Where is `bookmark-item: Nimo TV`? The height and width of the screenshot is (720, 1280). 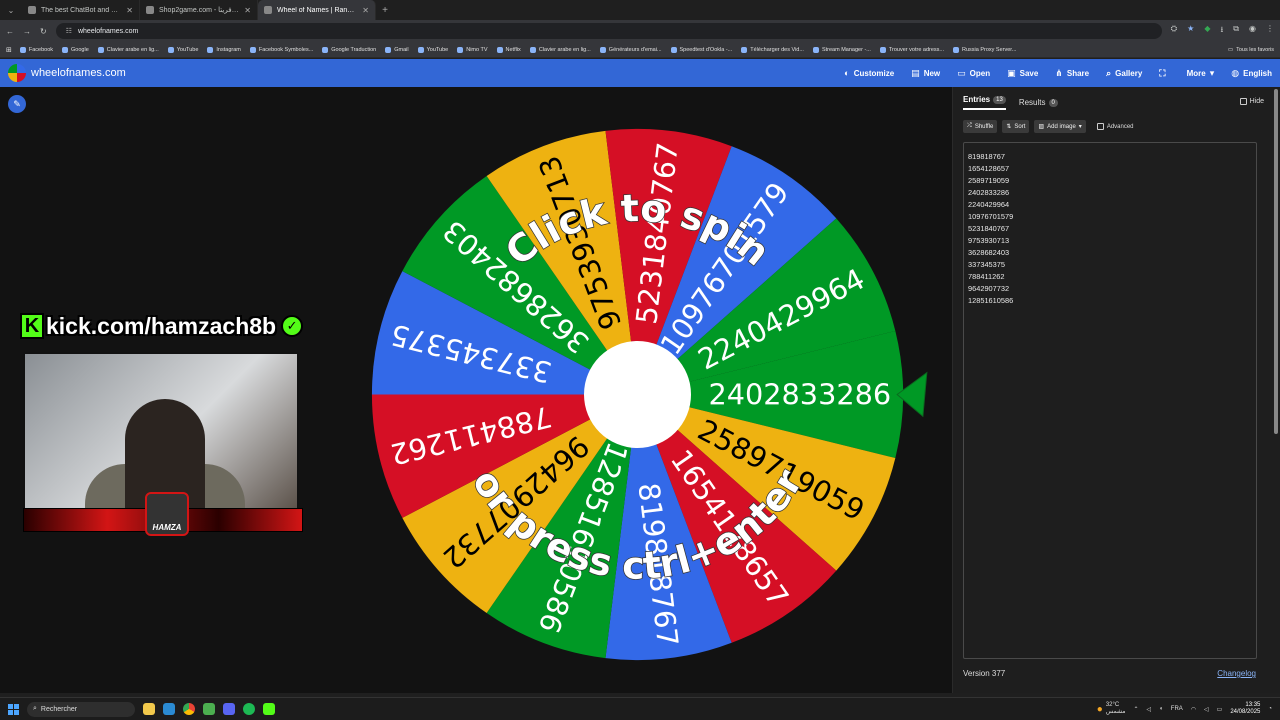
bookmark-item: Nimo TV is located at coordinates (472, 49).